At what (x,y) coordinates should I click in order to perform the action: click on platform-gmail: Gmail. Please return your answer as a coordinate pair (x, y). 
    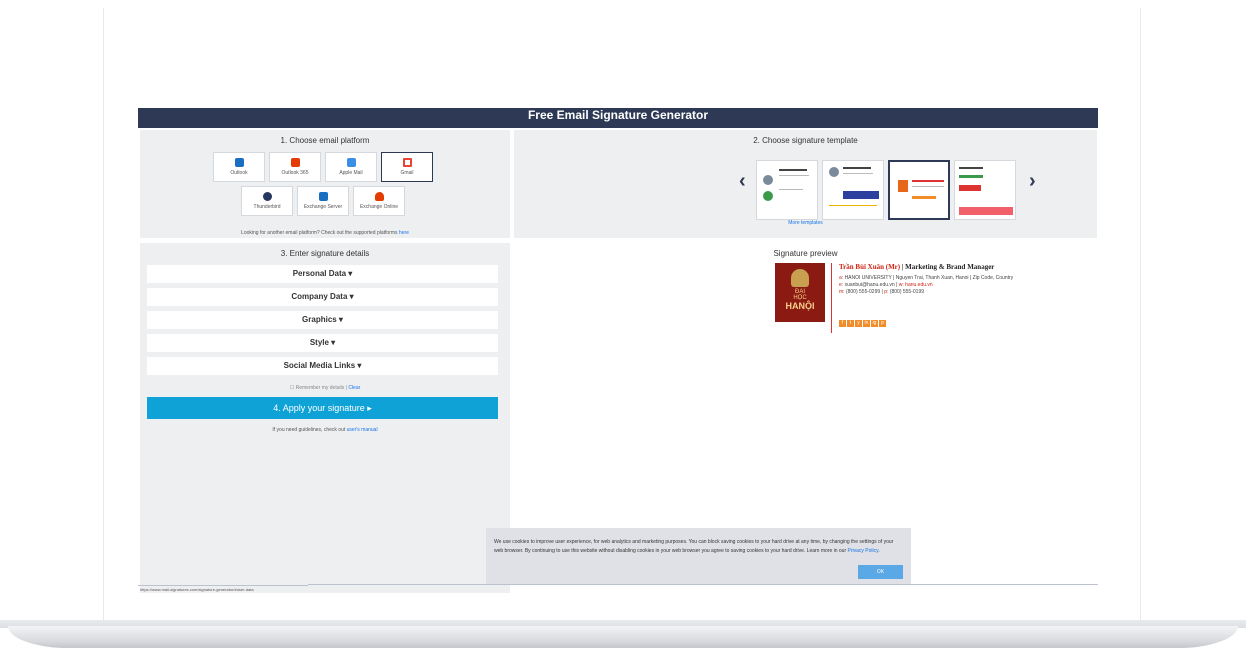
    Looking at the image, I should click on (407, 167).